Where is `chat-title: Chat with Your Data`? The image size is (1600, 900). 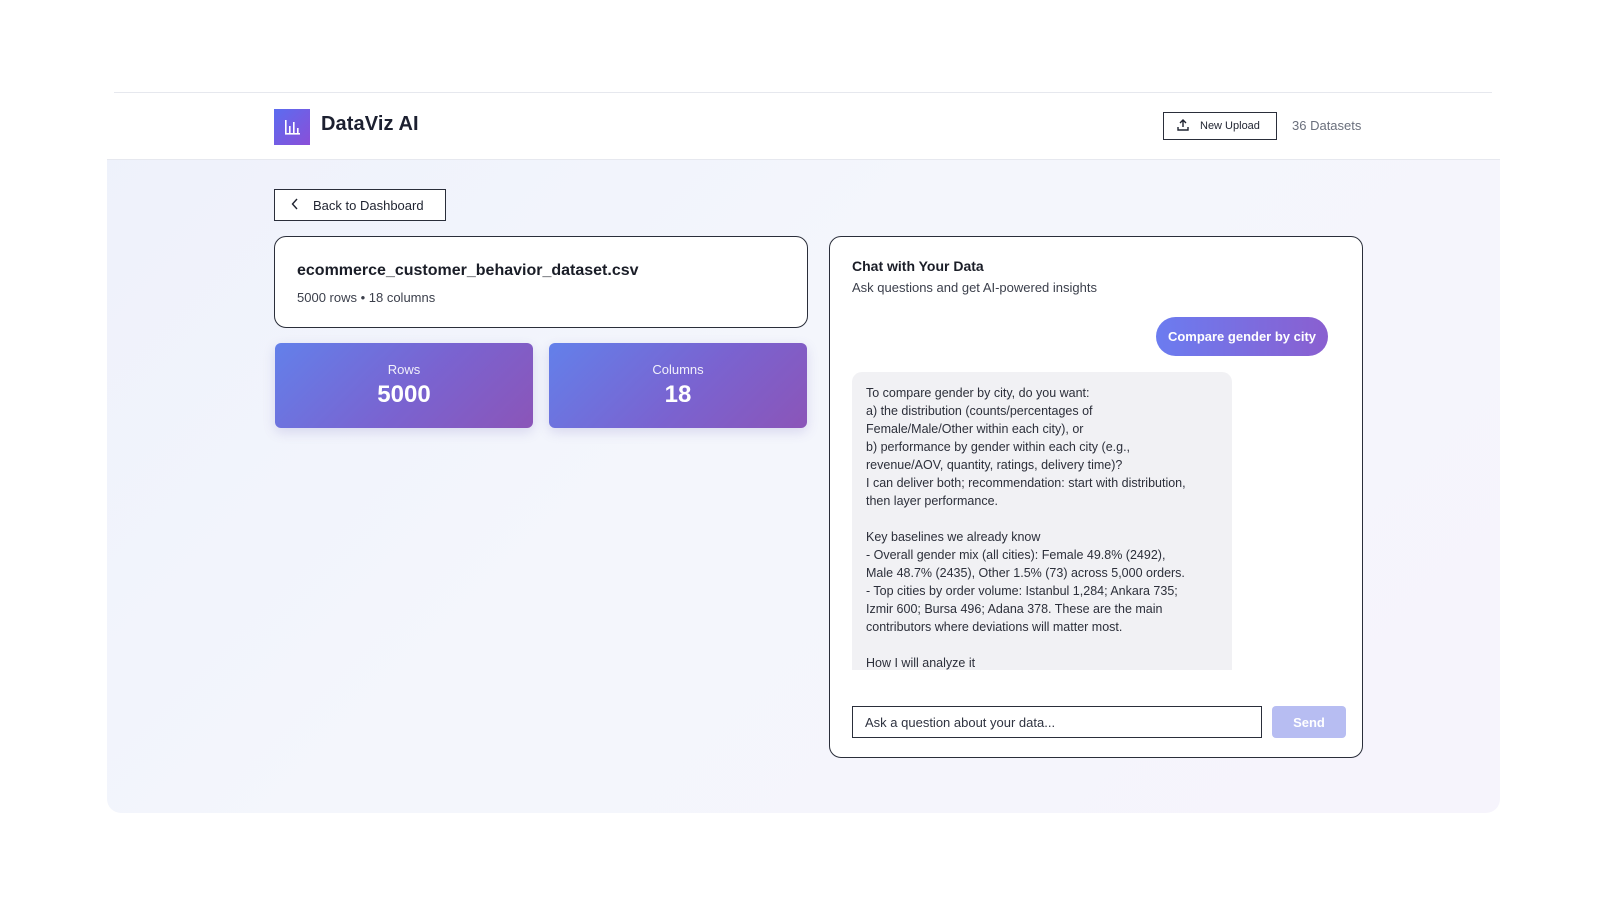
chat-title: Chat with Your Data is located at coordinates (918, 266).